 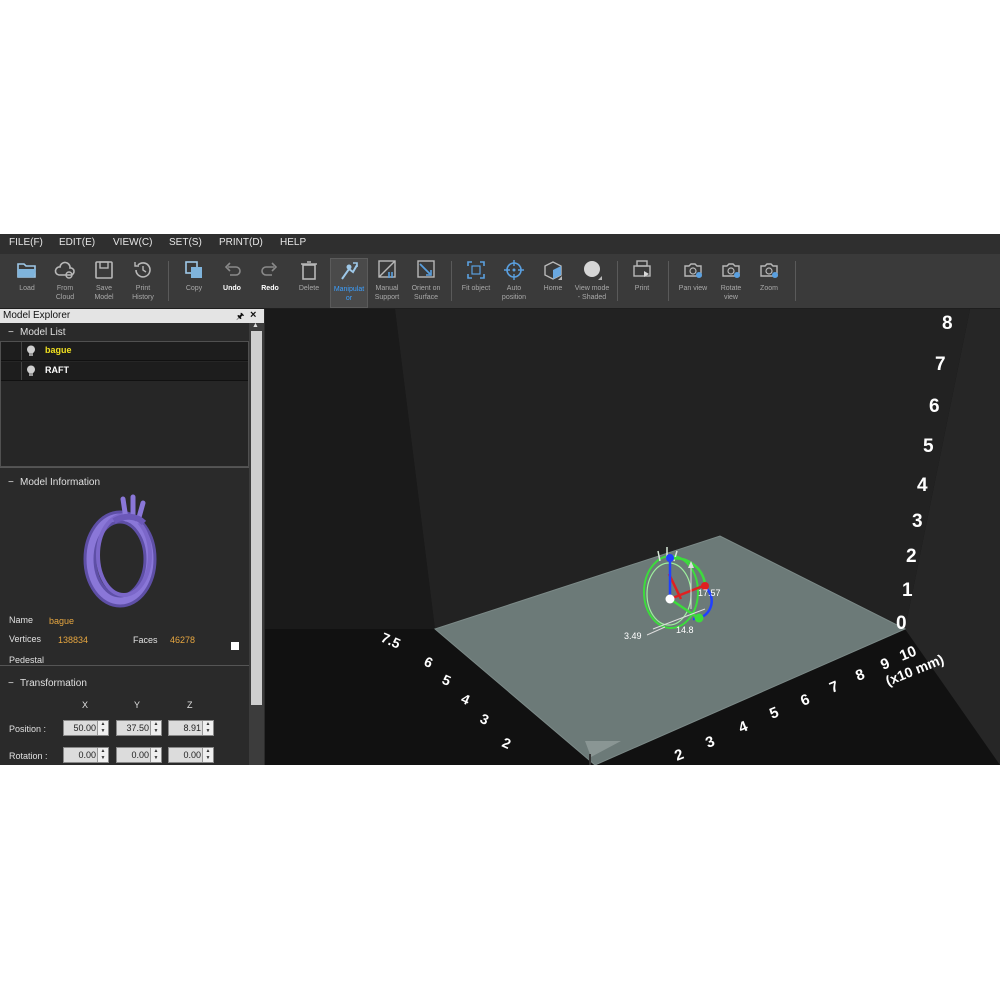 What do you see at coordinates (693, 270) in the screenshot?
I see `camera-pan-icon` at bounding box center [693, 270].